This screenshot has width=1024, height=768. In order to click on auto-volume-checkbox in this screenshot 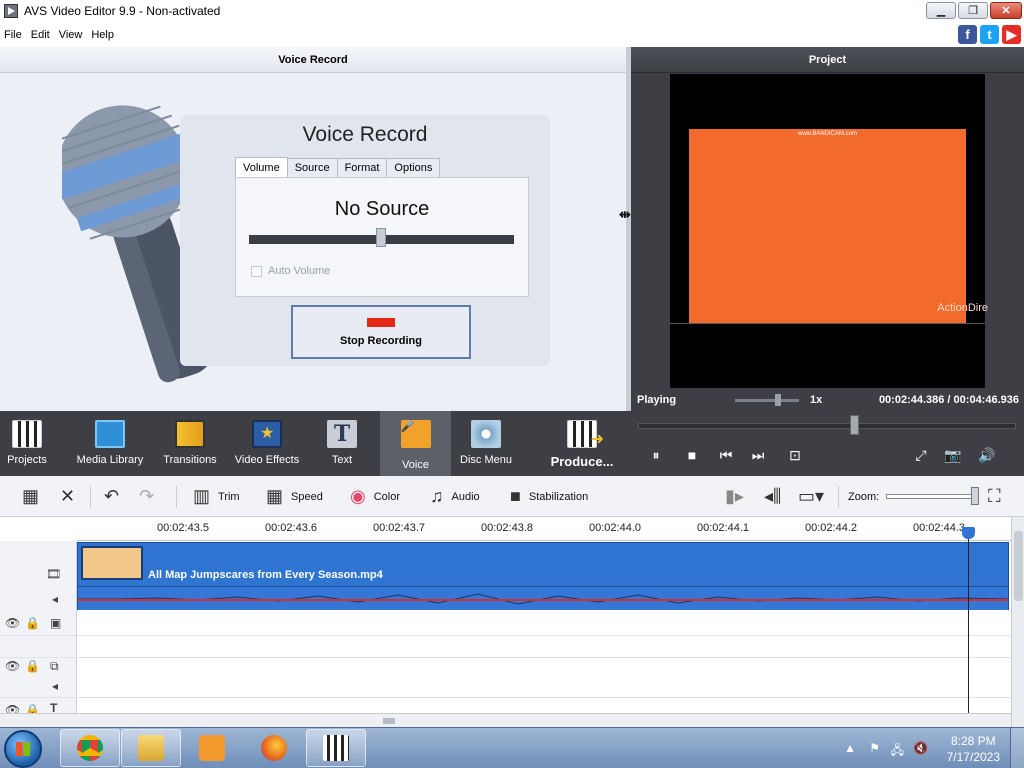, I will do `click(256, 271)`.